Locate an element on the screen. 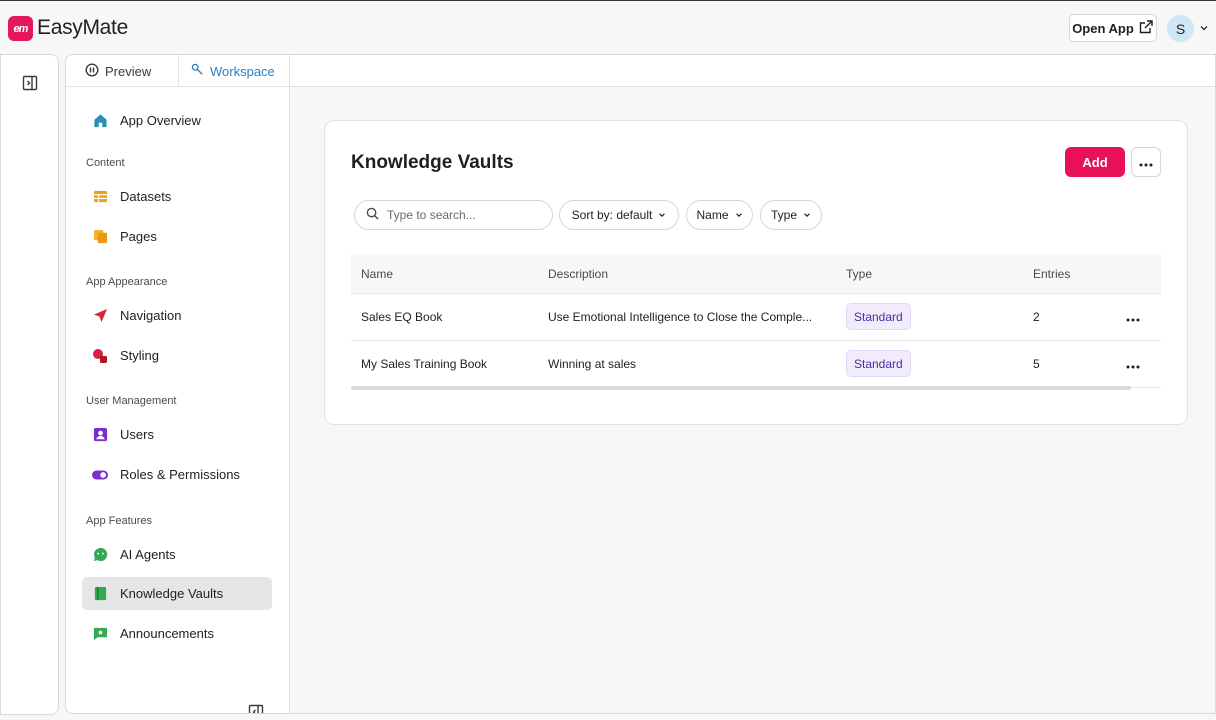 This screenshot has width=1216, height=720. table-icon is located at coordinates (100, 197).